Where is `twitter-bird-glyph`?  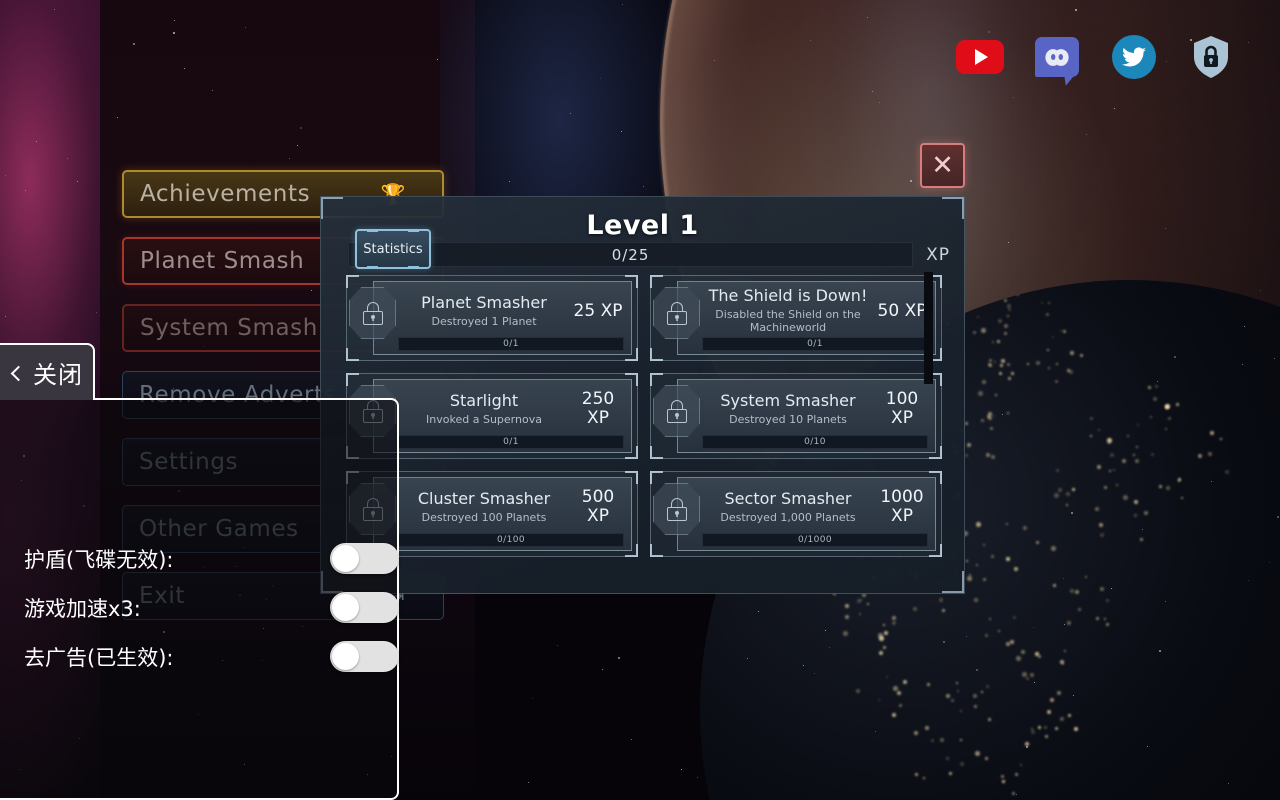
twitter-bird-glyph is located at coordinates (1133, 56).